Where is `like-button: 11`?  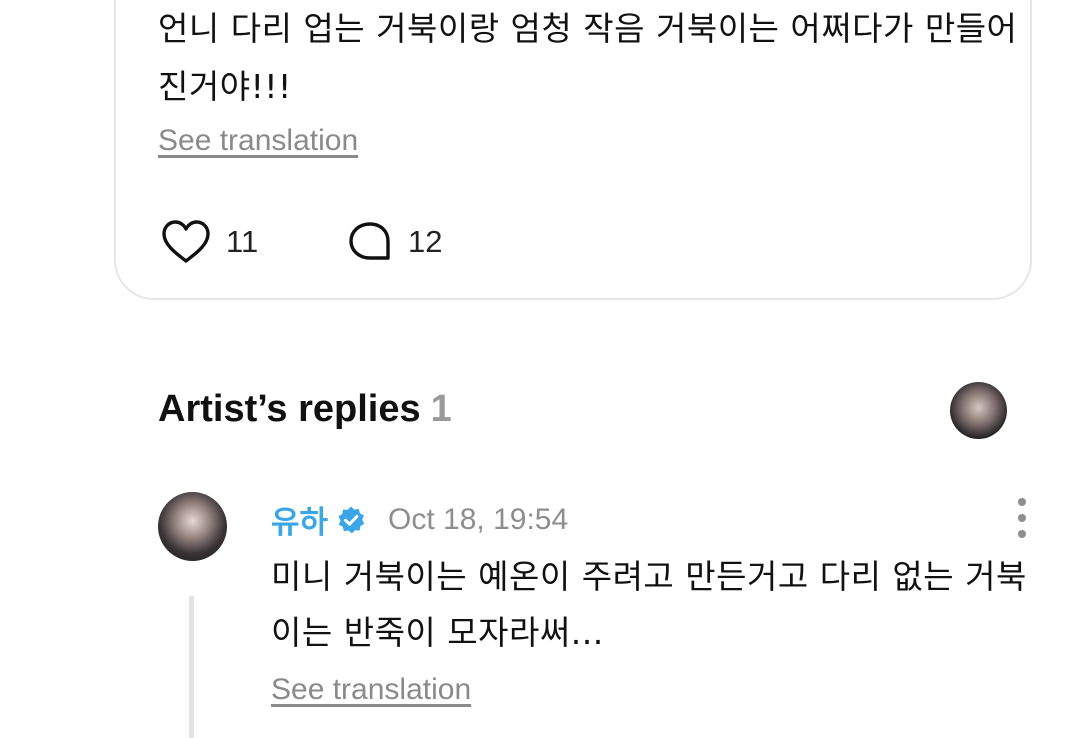
like-button: 11 is located at coordinates (253, 242).